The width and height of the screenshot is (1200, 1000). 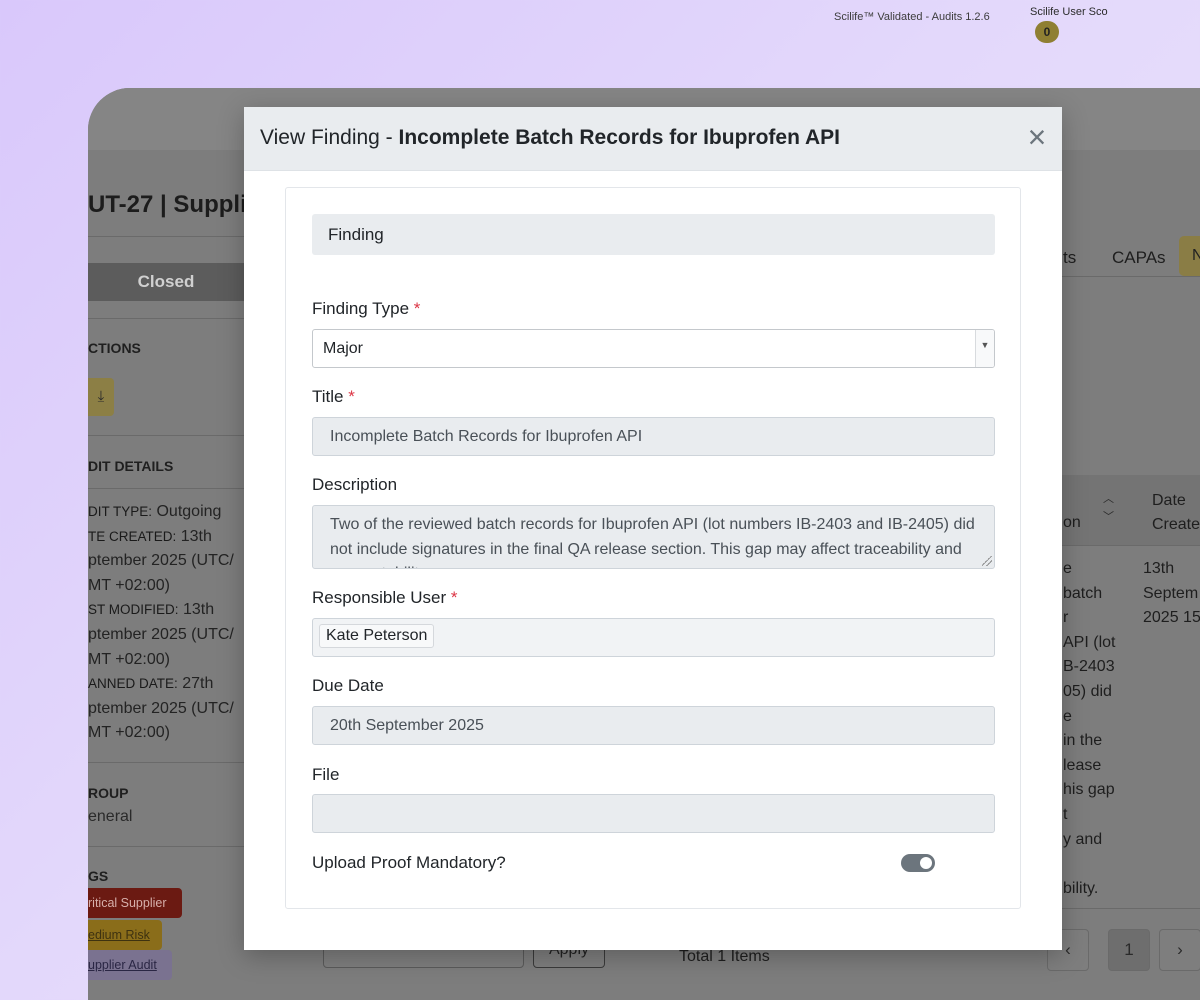 What do you see at coordinates (135, 903) in the screenshot?
I see `tag-critical-supplier: ritical Supplier` at bounding box center [135, 903].